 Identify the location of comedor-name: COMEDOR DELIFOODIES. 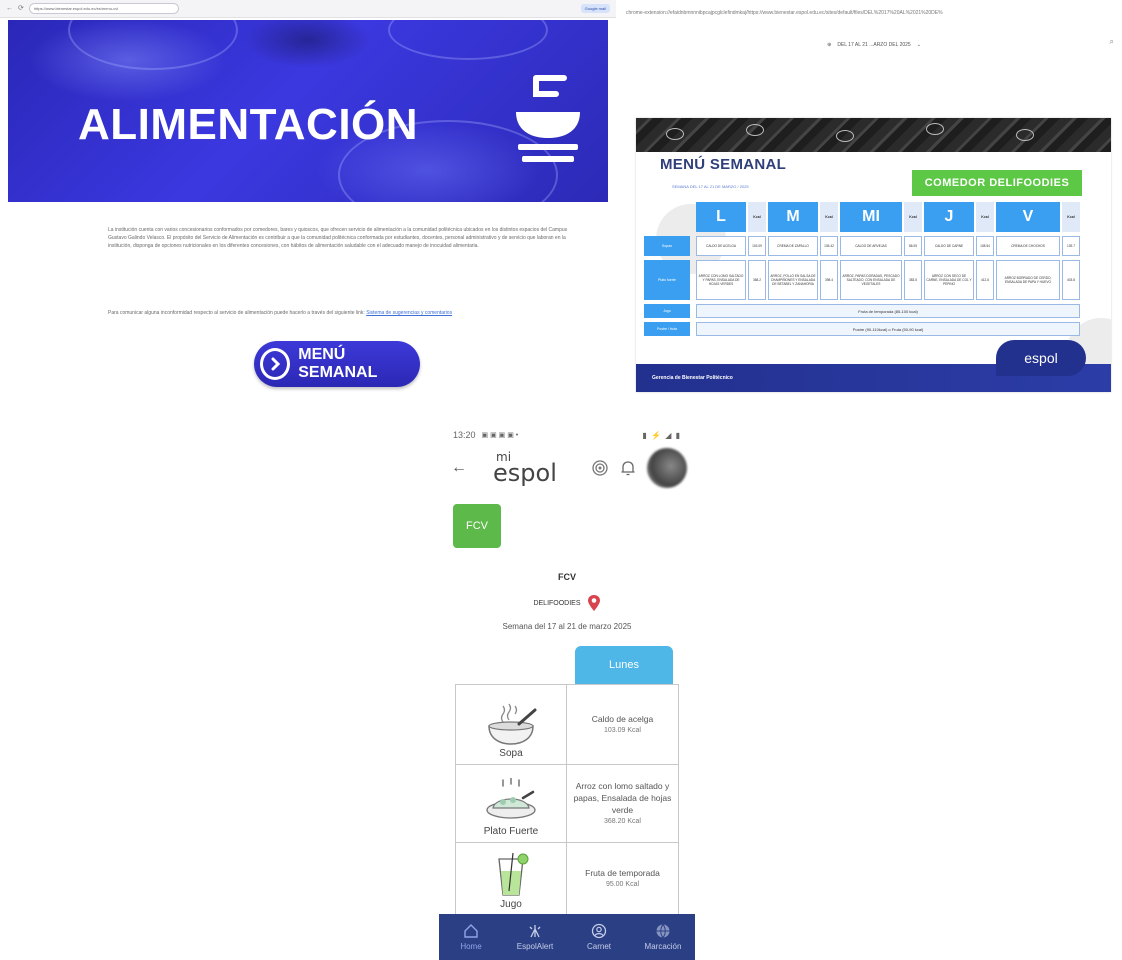
(997, 183).